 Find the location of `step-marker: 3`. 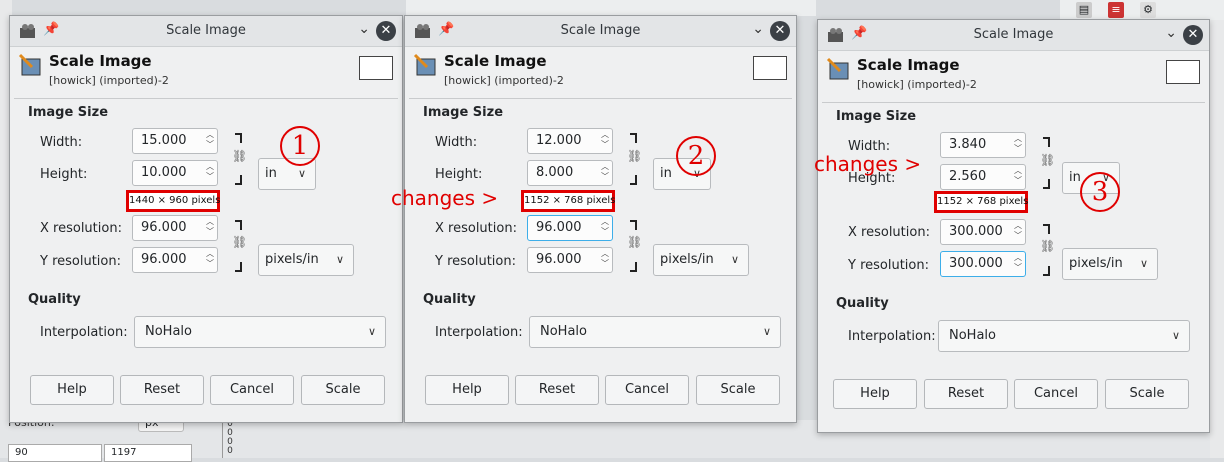

step-marker: 3 is located at coordinates (1100, 192).